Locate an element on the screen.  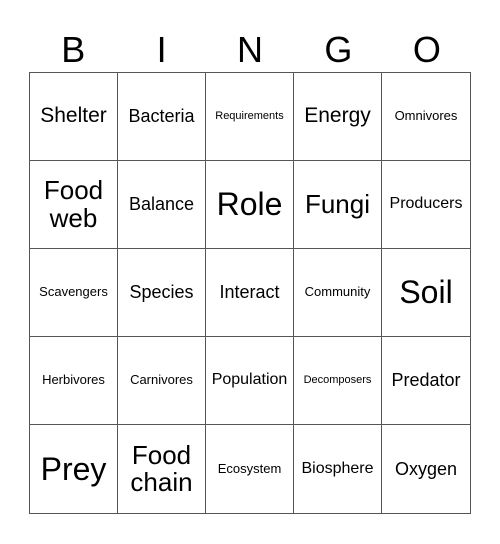
bingo-cell: Omnivores is located at coordinates (426, 117).